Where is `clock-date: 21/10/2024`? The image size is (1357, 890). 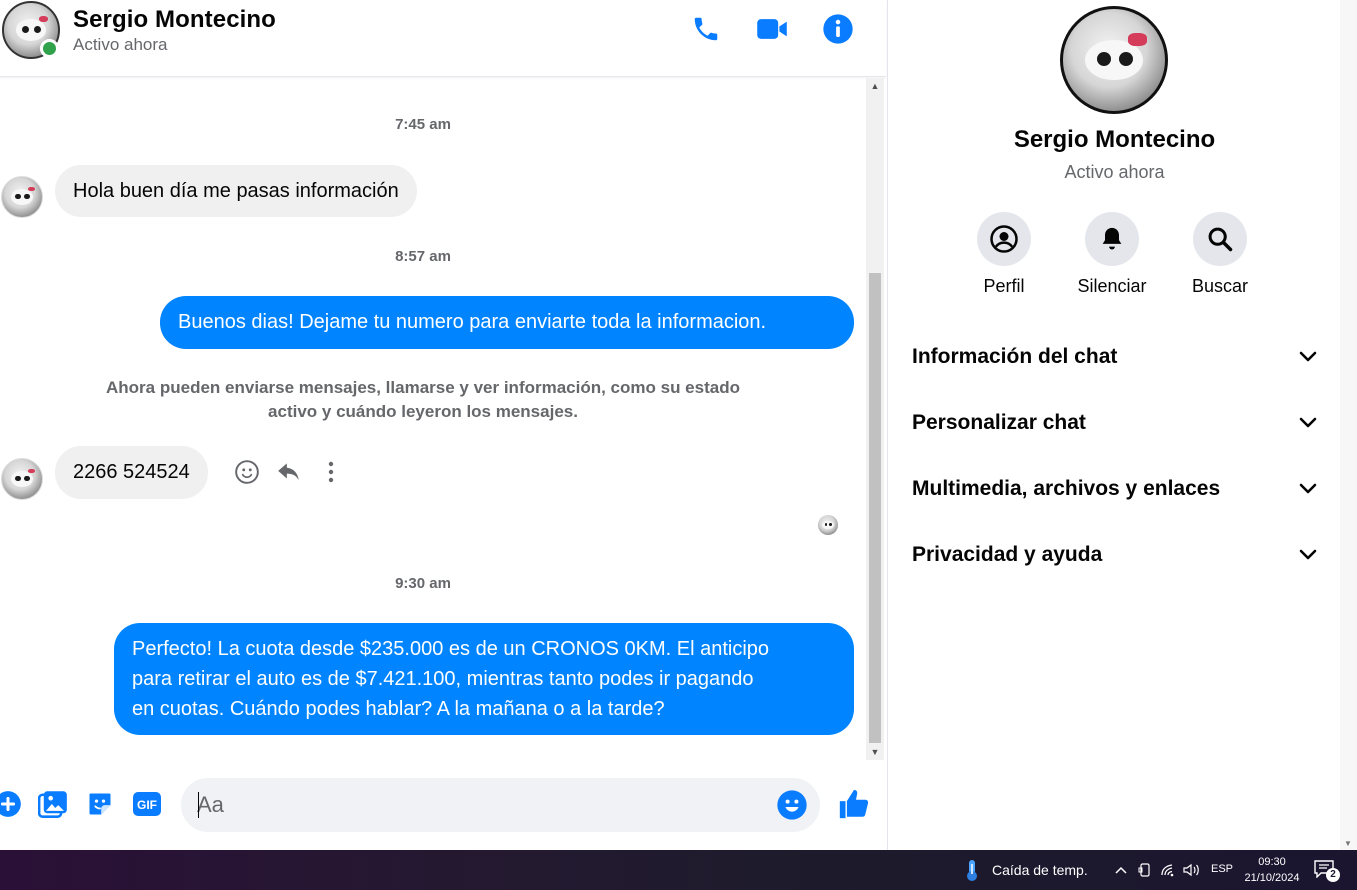 clock-date: 21/10/2024 is located at coordinates (1272, 878).